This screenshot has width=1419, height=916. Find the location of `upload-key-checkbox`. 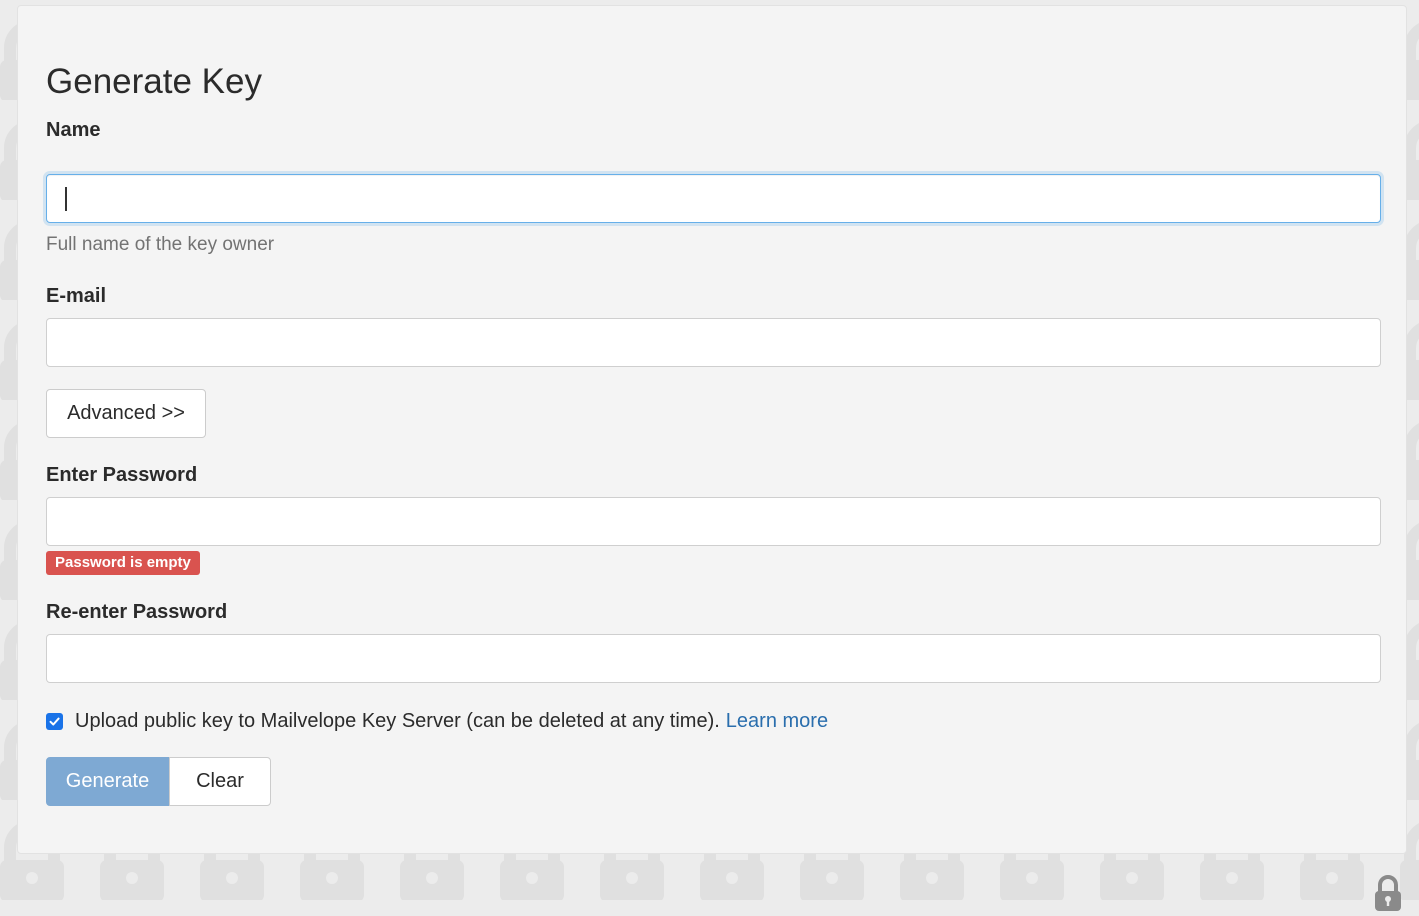

upload-key-checkbox is located at coordinates (54, 721).